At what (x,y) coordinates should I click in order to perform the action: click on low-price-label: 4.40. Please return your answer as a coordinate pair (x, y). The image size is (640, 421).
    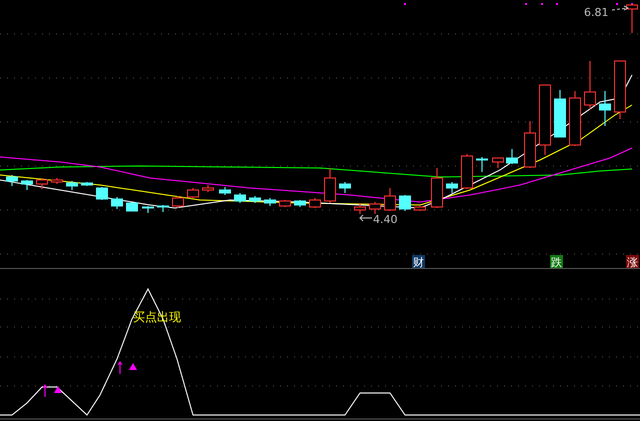
    Looking at the image, I should click on (385, 219).